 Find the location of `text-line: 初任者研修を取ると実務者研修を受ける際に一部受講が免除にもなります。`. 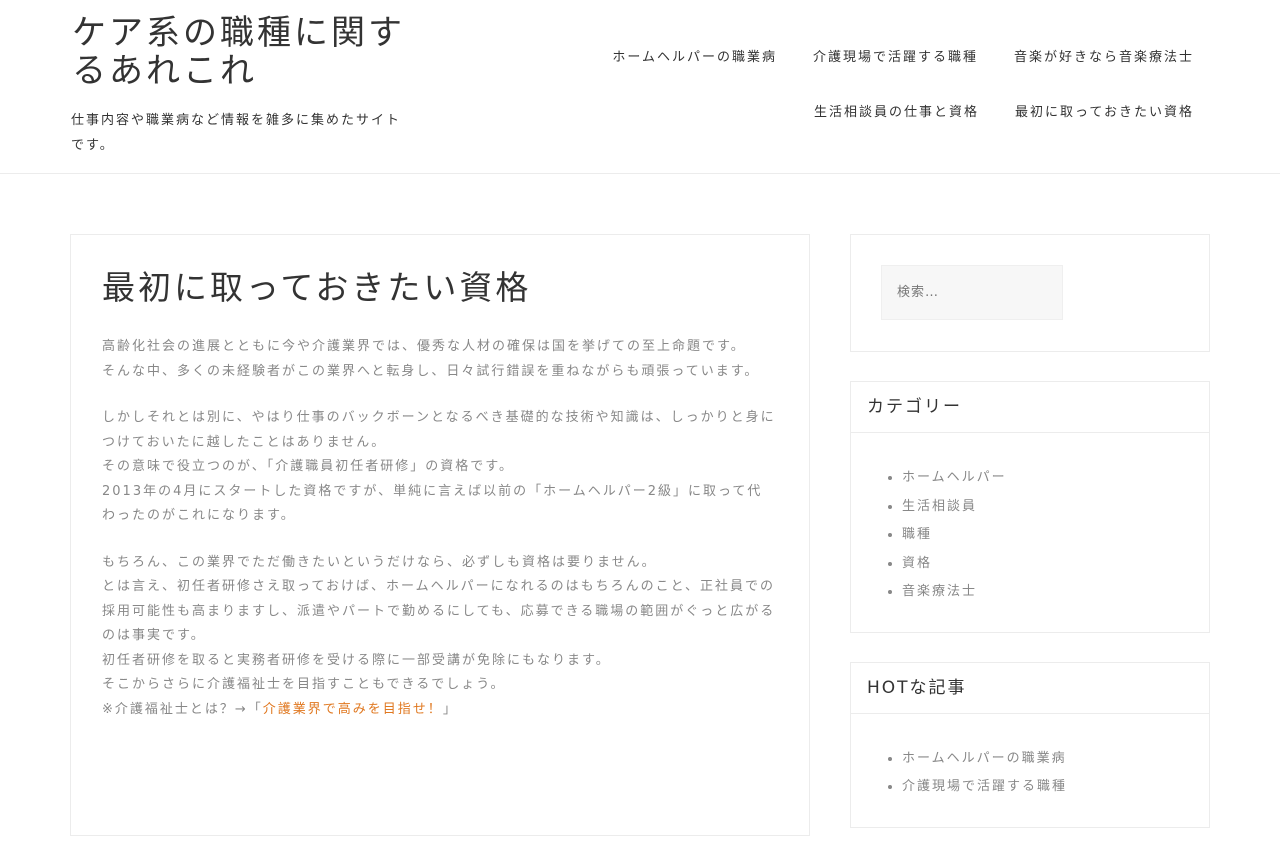

text-line: 初任者研修を取ると実務者研修を受ける際に一部受講が免除にもなります。 is located at coordinates (356, 660).